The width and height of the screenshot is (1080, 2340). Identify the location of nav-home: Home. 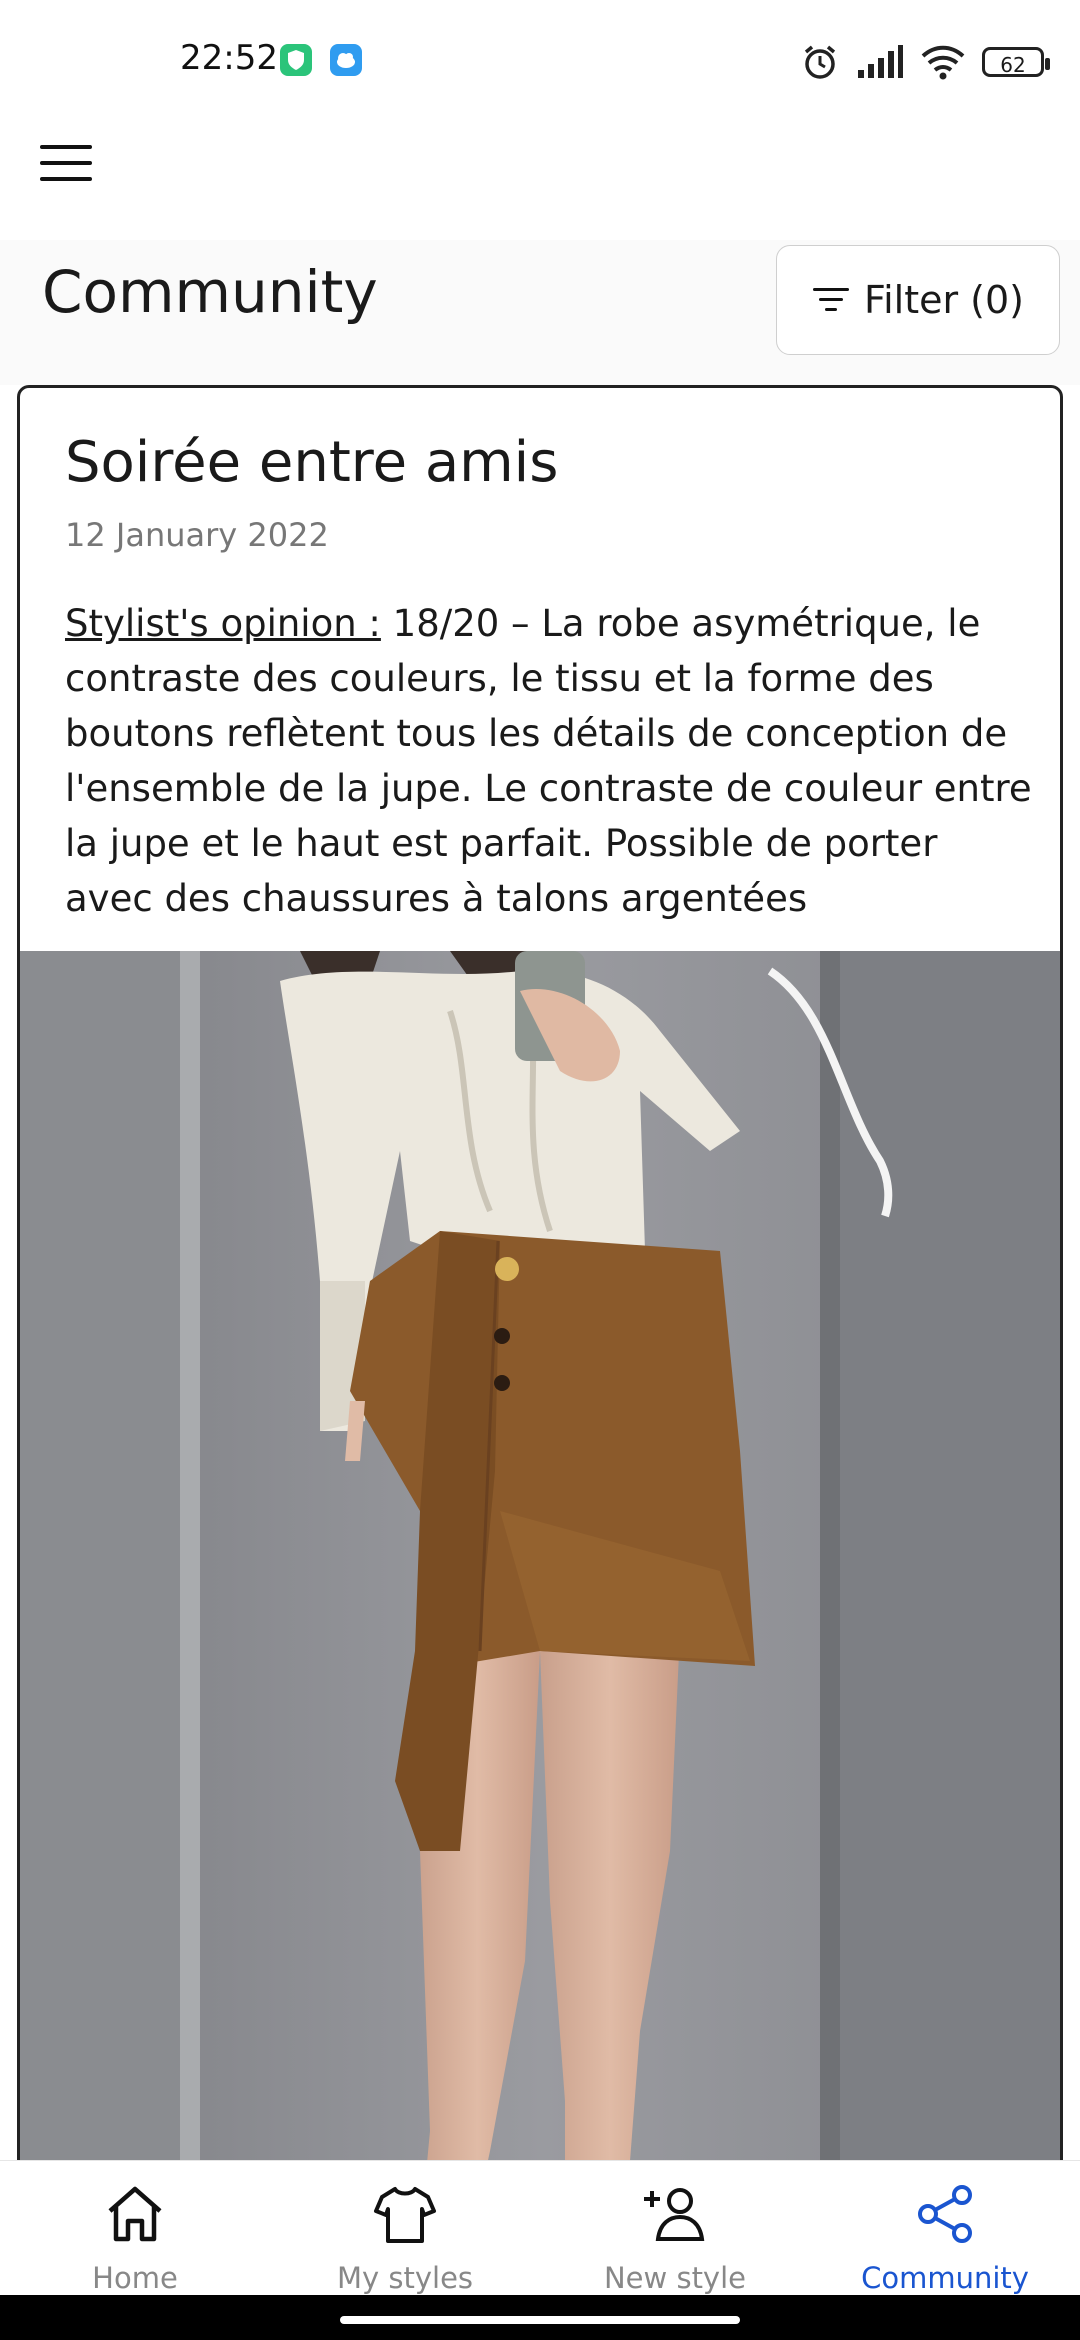
(135, 2228).